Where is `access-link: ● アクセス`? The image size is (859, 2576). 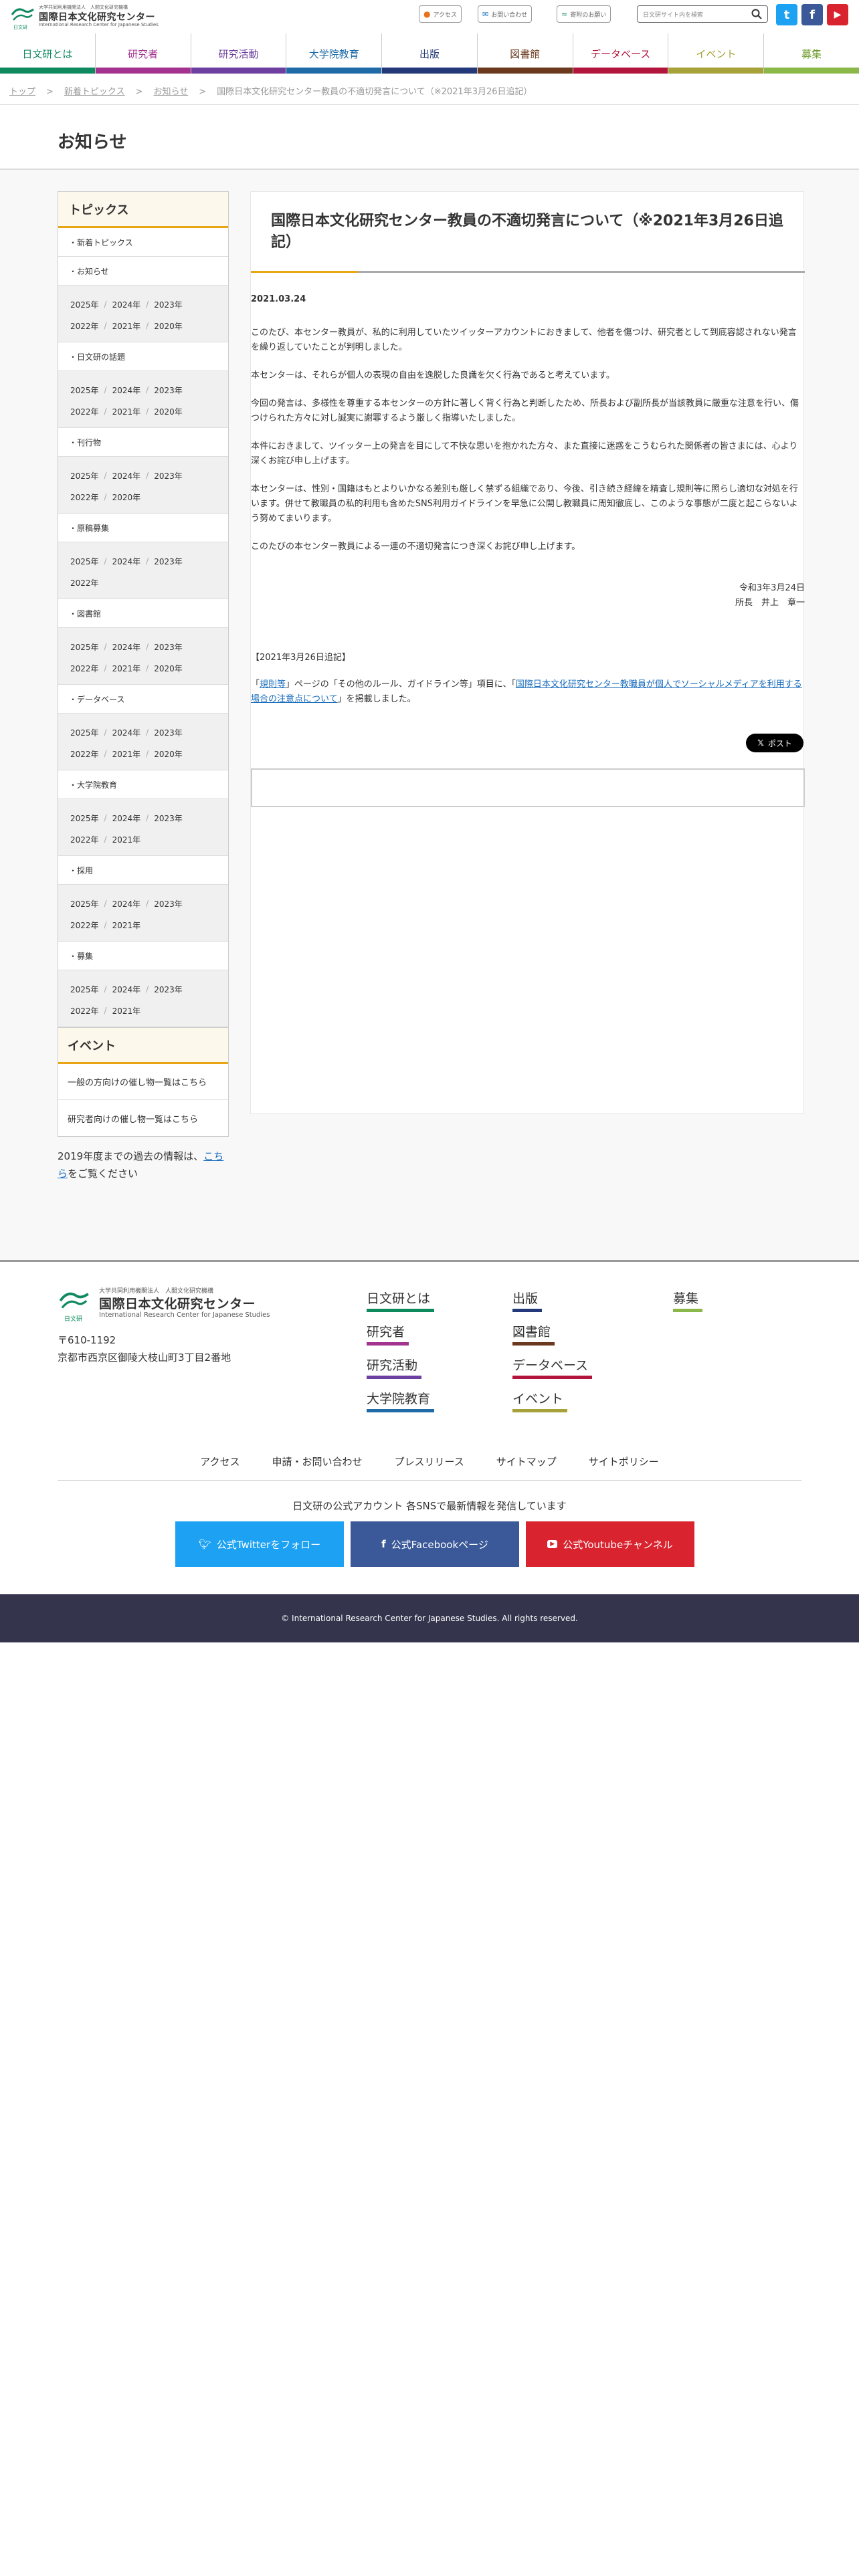
access-link: ● アクセス is located at coordinates (440, 14).